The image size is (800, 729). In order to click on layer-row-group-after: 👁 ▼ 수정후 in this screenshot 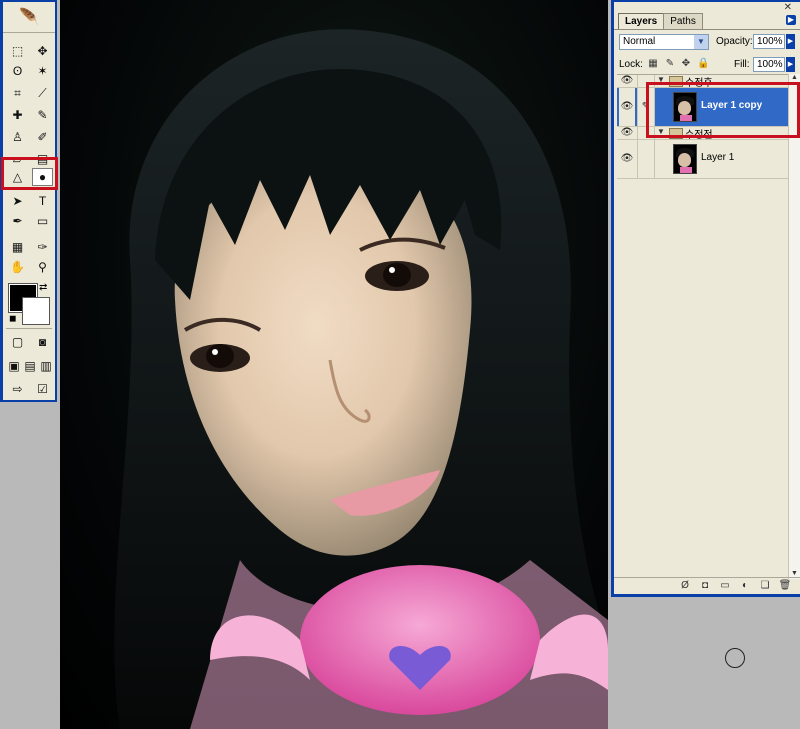, I will do `click(703, 82)`.